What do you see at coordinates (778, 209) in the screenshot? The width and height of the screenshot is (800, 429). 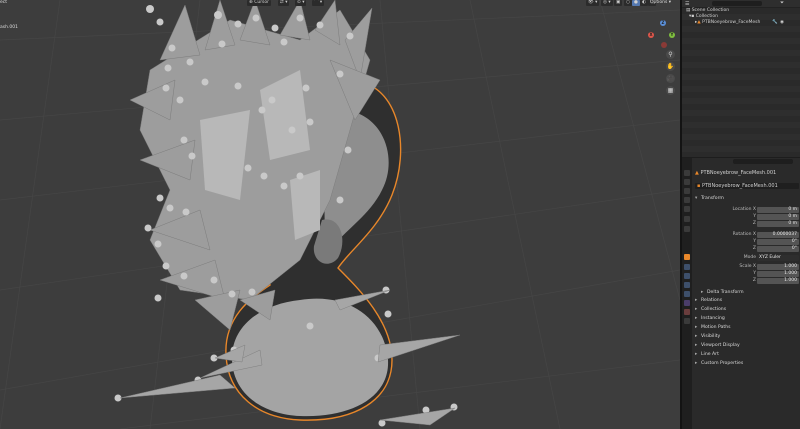 I see `location-x-field: 0 m` at bounding box center [778, 209].